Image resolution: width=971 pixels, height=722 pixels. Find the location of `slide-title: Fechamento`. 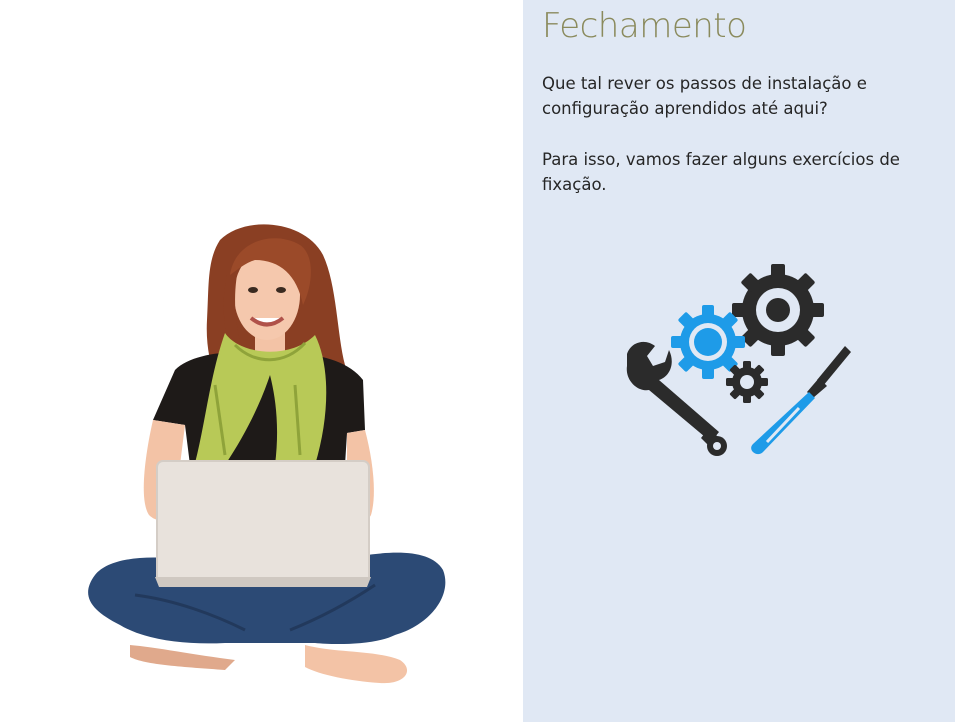

slide-title: Fechamento is located at coordinates (644, 26).